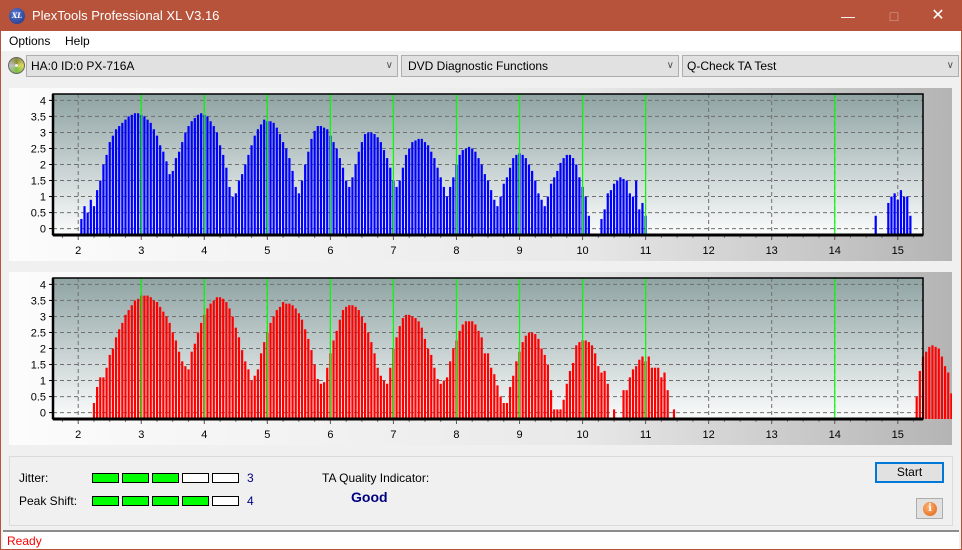 This screenshot has width=962, height=550. What do you see at coordinates (34, 478) in the screenshot?
I see `jitter-label: Jitter:` at bounding box center [34, 478].